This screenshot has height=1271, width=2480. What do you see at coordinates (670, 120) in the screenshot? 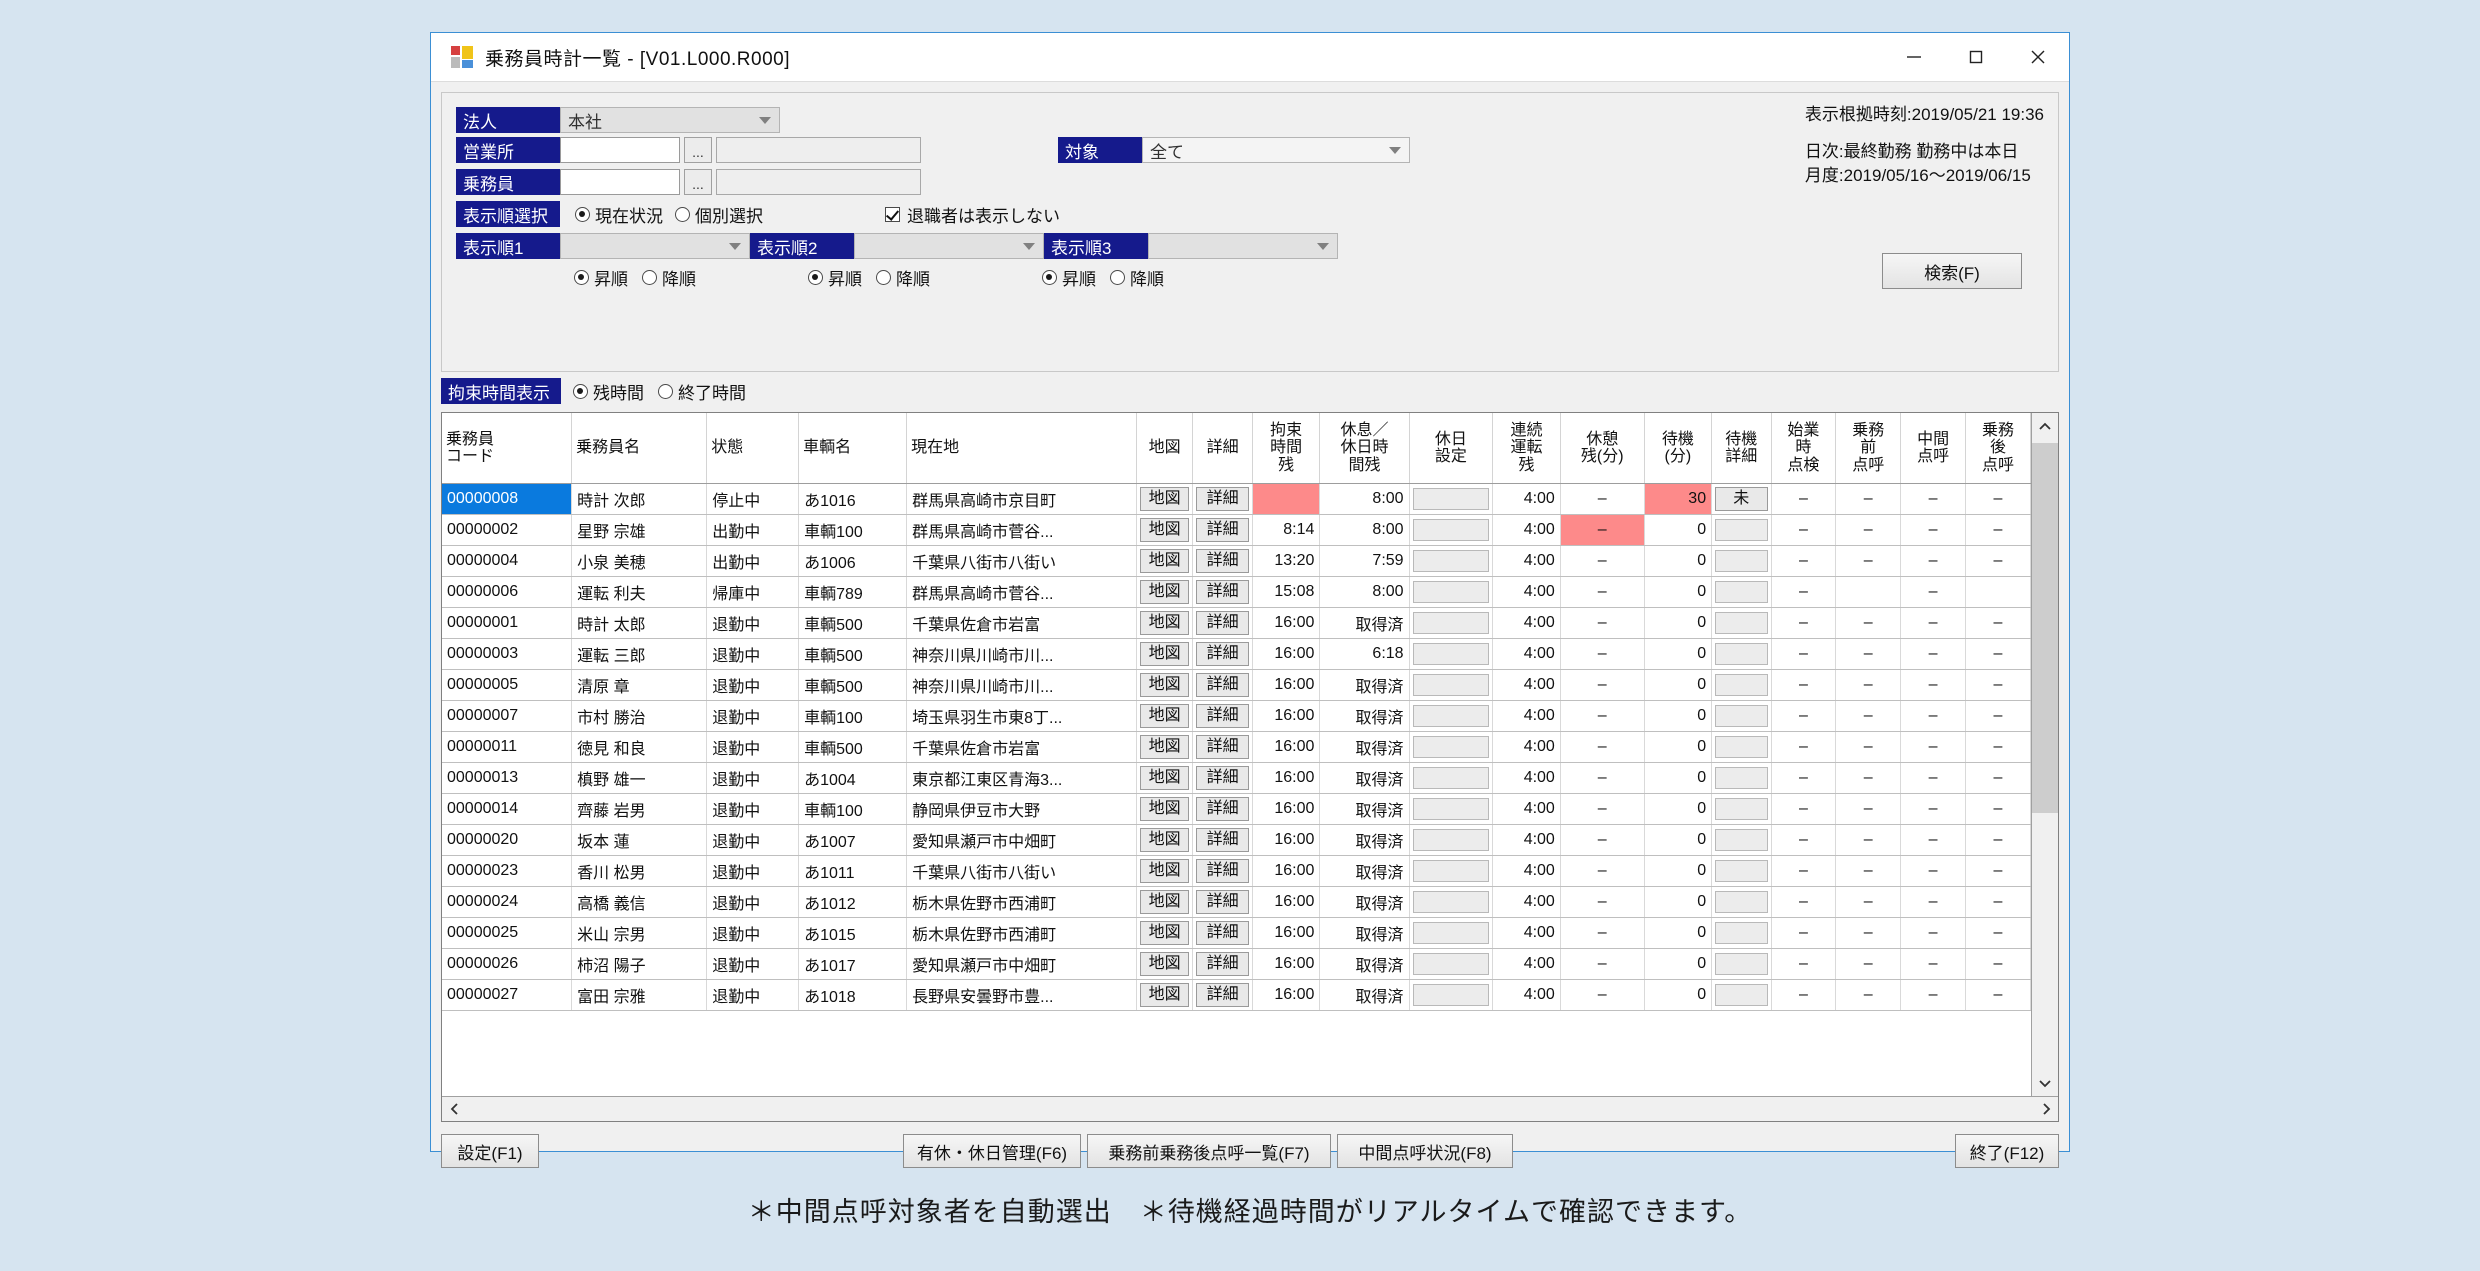
I see `corporation-select: 本社` at bounding box center [670, 120].